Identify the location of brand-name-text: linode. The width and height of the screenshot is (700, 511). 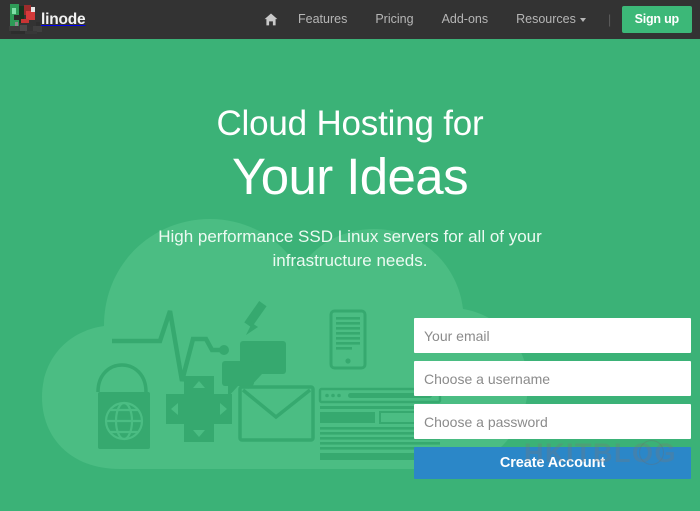
(63, 19).